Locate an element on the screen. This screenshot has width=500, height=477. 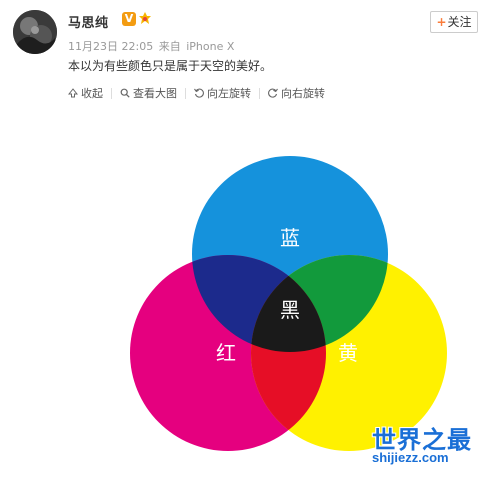
plus-icon: + is located at coordinates (441, 22).